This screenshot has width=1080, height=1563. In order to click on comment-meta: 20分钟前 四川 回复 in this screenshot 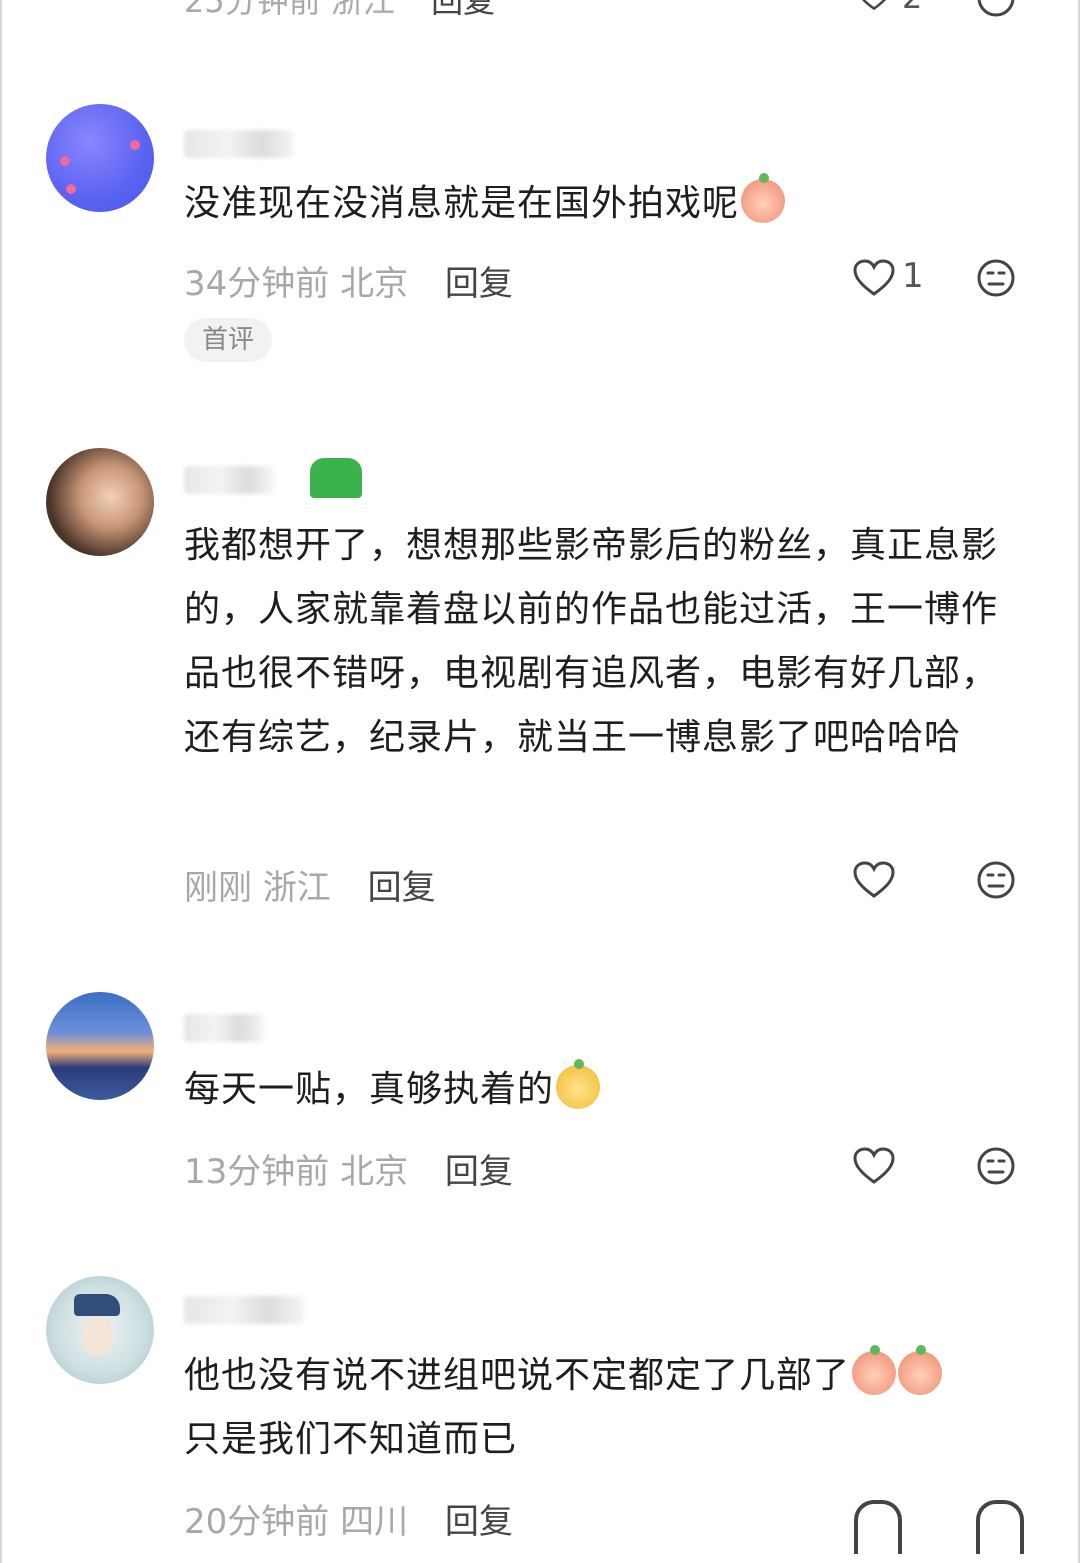, I will do `click(348, 1518)`.